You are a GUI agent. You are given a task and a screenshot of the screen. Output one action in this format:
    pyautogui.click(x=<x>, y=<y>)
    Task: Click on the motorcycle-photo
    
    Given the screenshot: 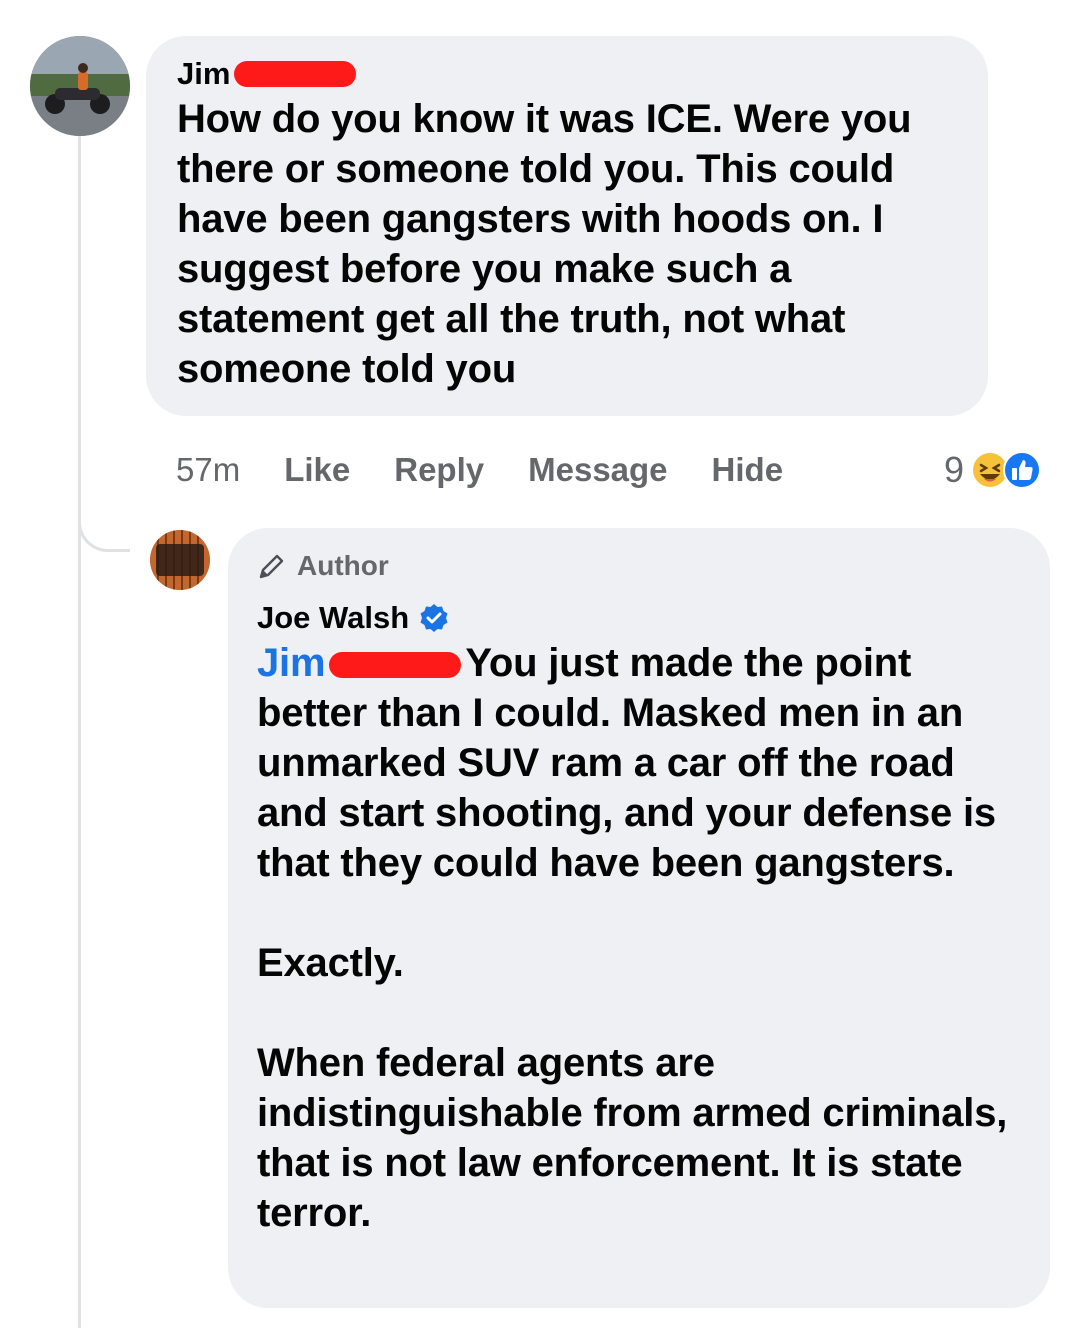 What is the action you would take?
    pyautogui.click(x=80, y=86)
    